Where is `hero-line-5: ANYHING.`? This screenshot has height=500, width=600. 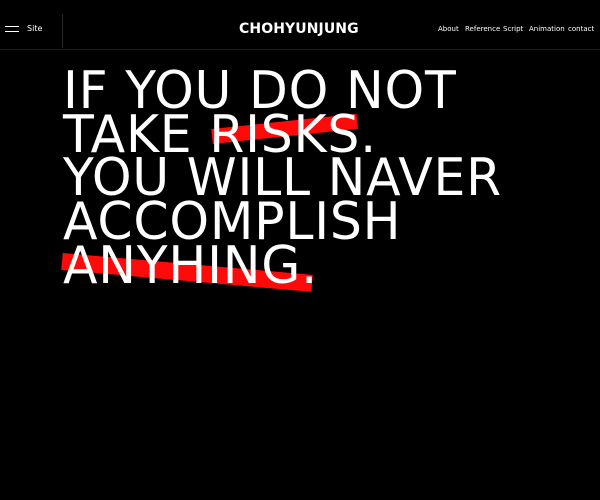
hero-line-5: ANYHING. is located at coordinates (190, 266).